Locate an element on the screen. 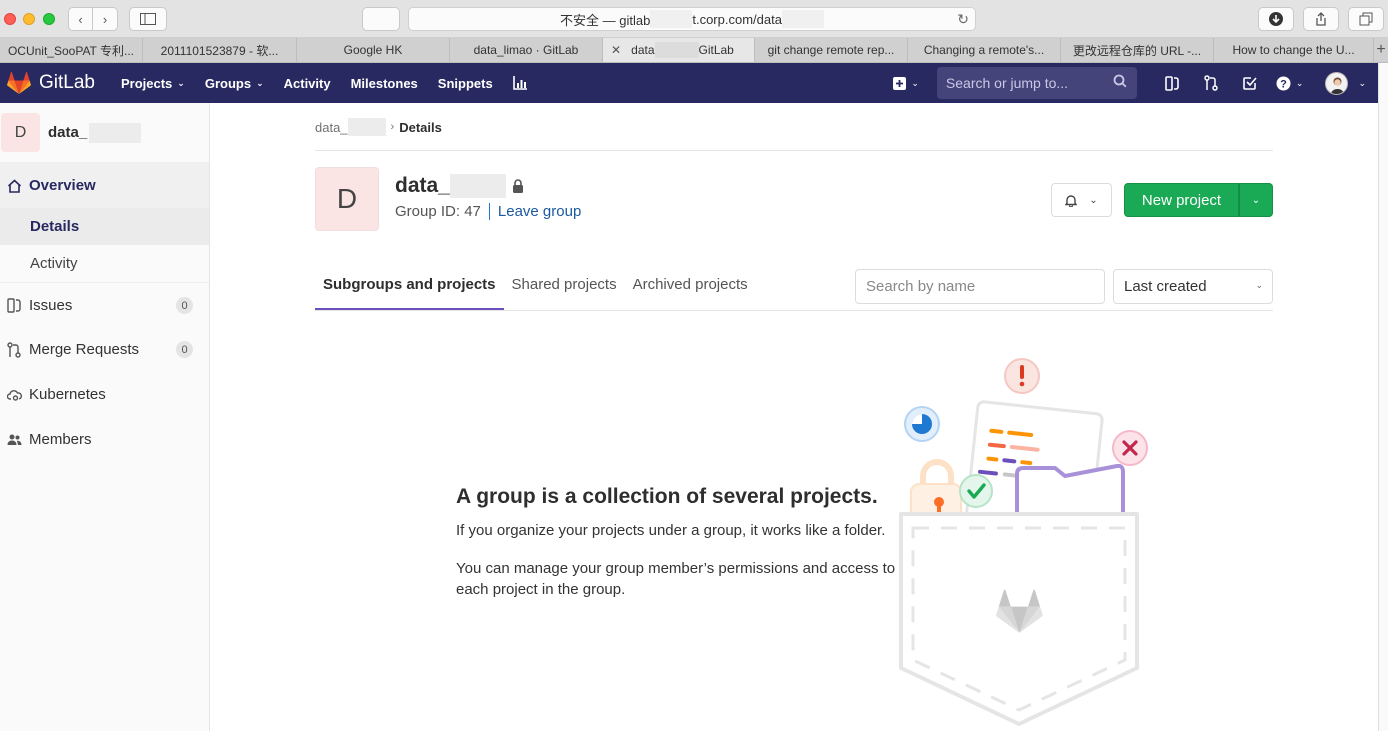 Image resolution: width=1388 pixels, height=731 pixels. share-button is located at coordinates (1321, 19).